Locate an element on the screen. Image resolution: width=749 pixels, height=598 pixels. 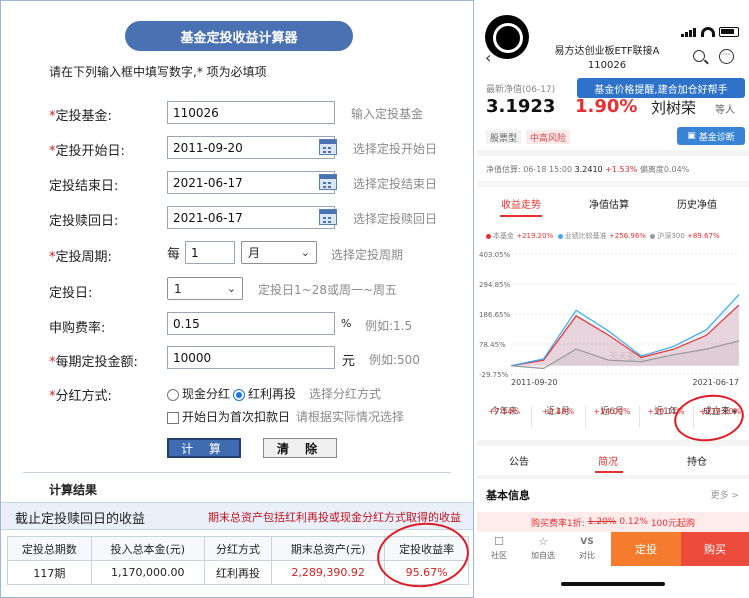
home-indicator is located at coordinates (613, 584).